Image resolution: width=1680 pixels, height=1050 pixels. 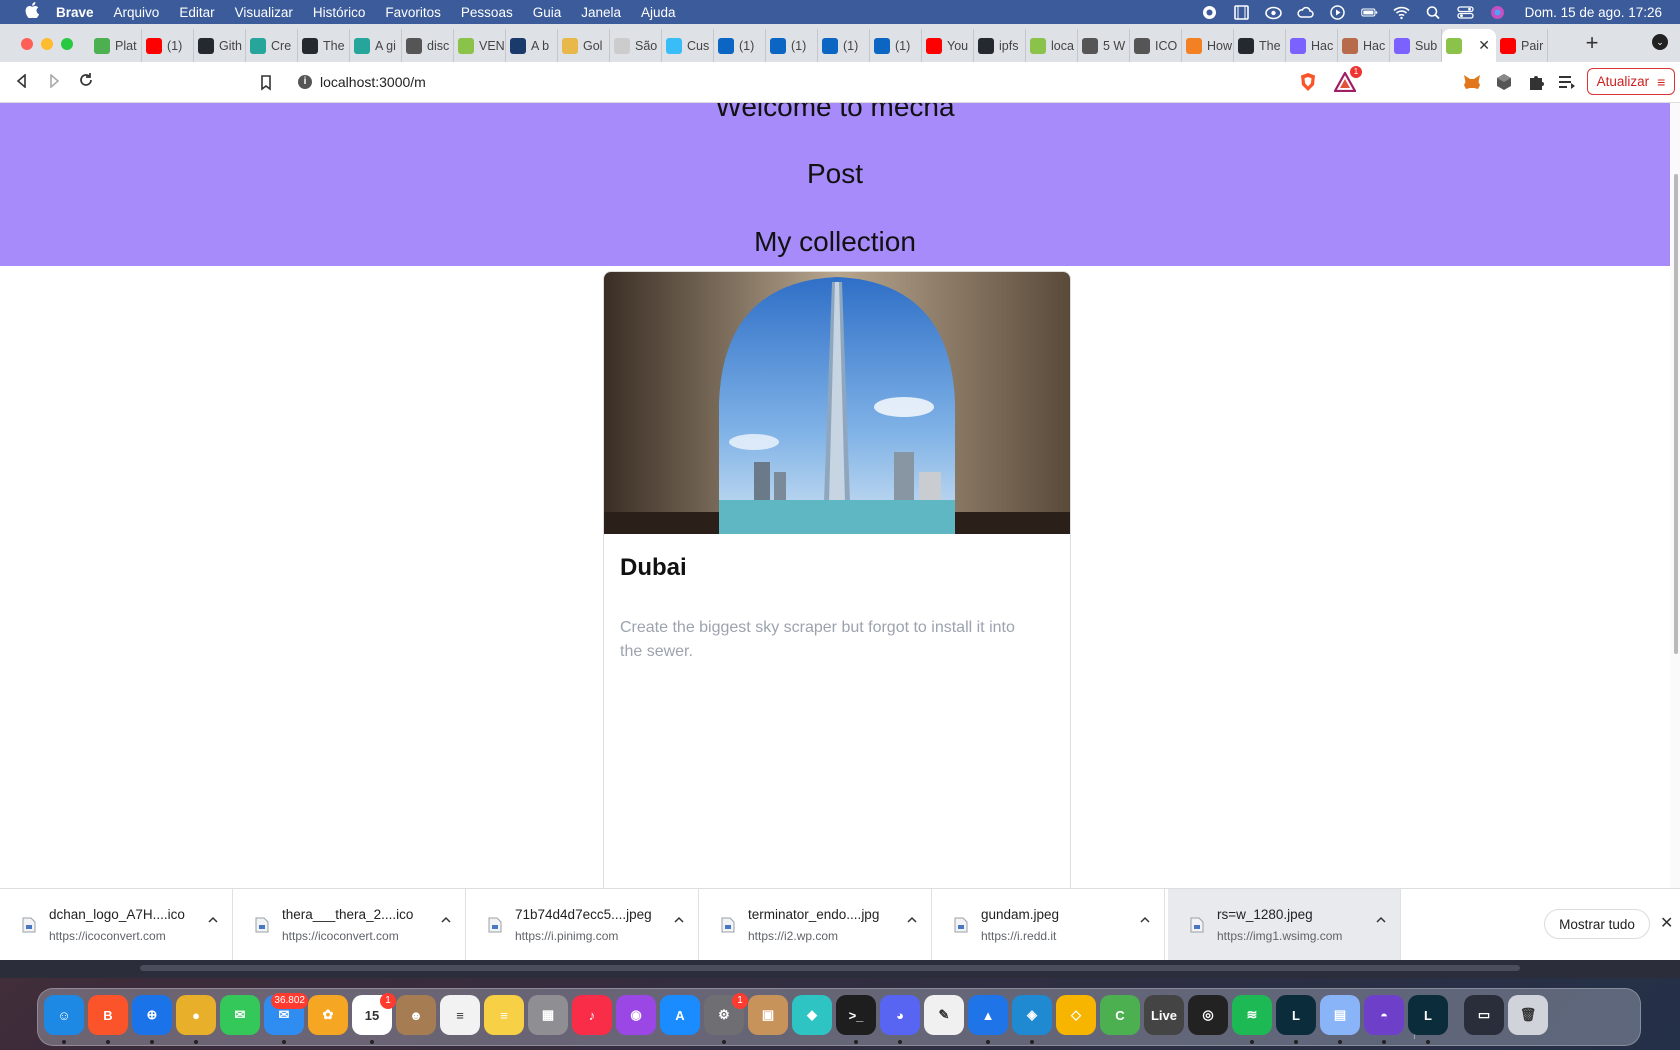 I want to click on camtasia-icon: C, so click(x=1120, y=1015).